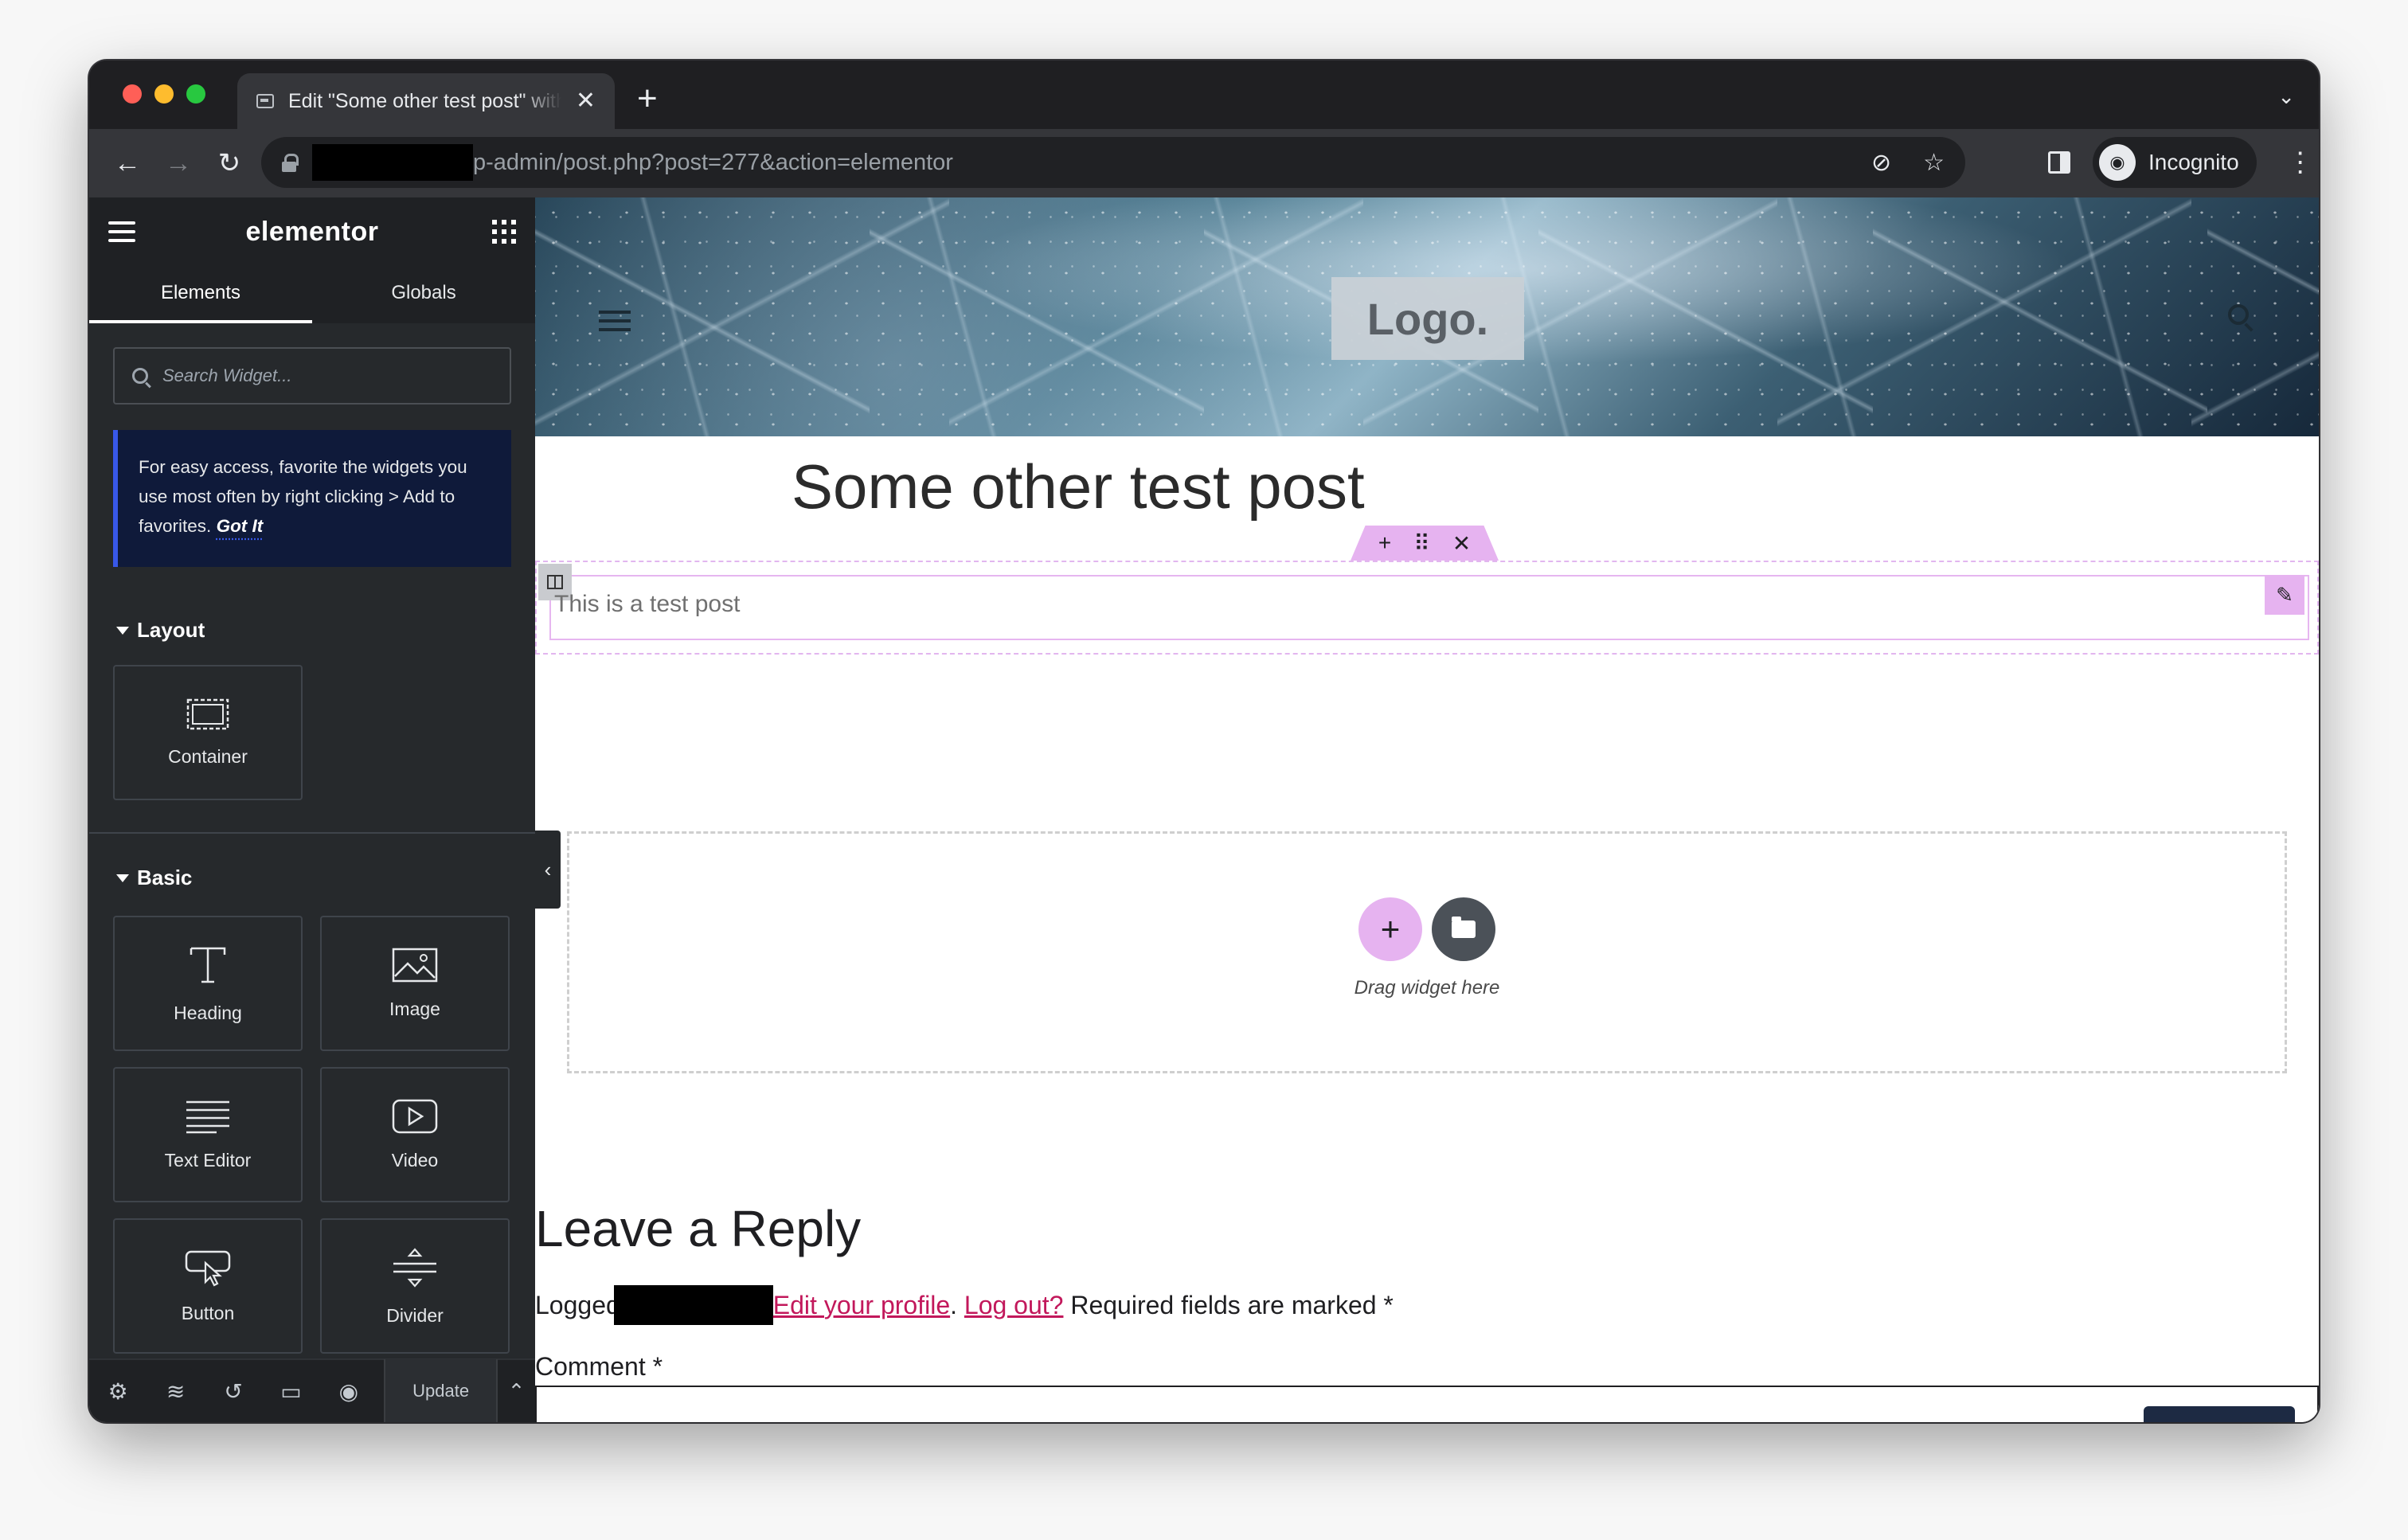  What do you see at coordinates (290, 1391) in the screenshot?
I see `responsive-mode-icon: ▭` at bounding box center [290, 1391].